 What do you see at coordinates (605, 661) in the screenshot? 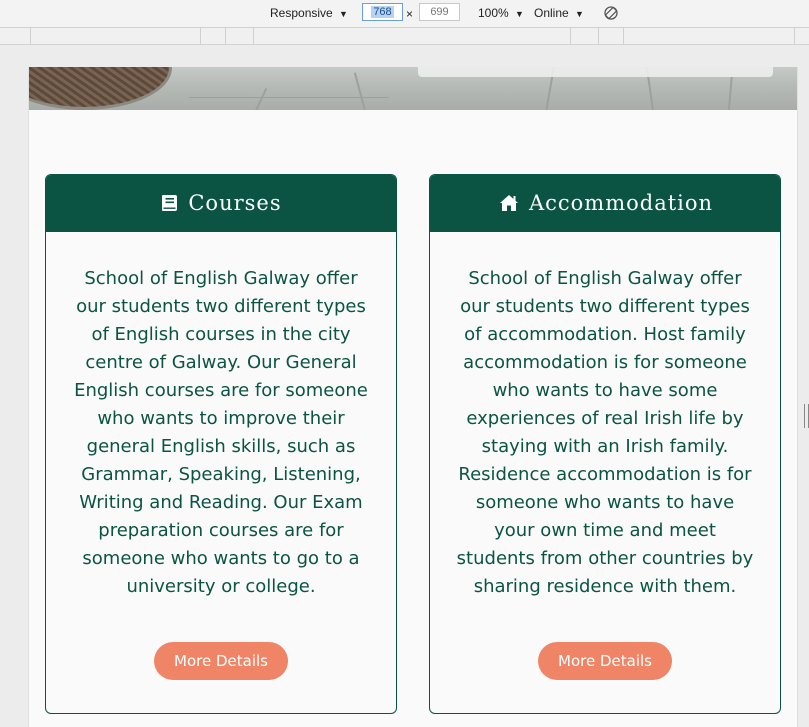
I see `accommodation-more-details-button: More Details` at bounding box center [605, 661].